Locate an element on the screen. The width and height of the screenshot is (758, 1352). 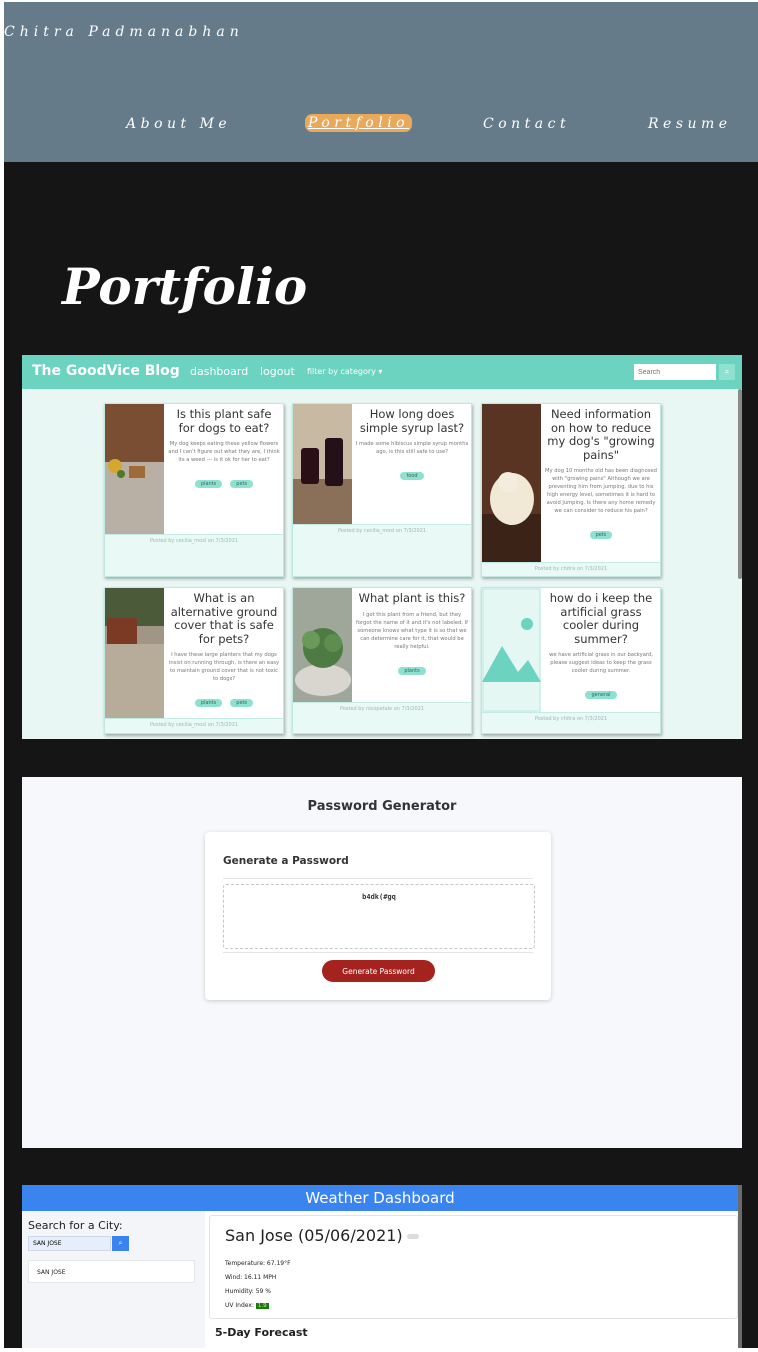
site-brand: Chitra Padmanabhan is located at coordinates (124, 32).